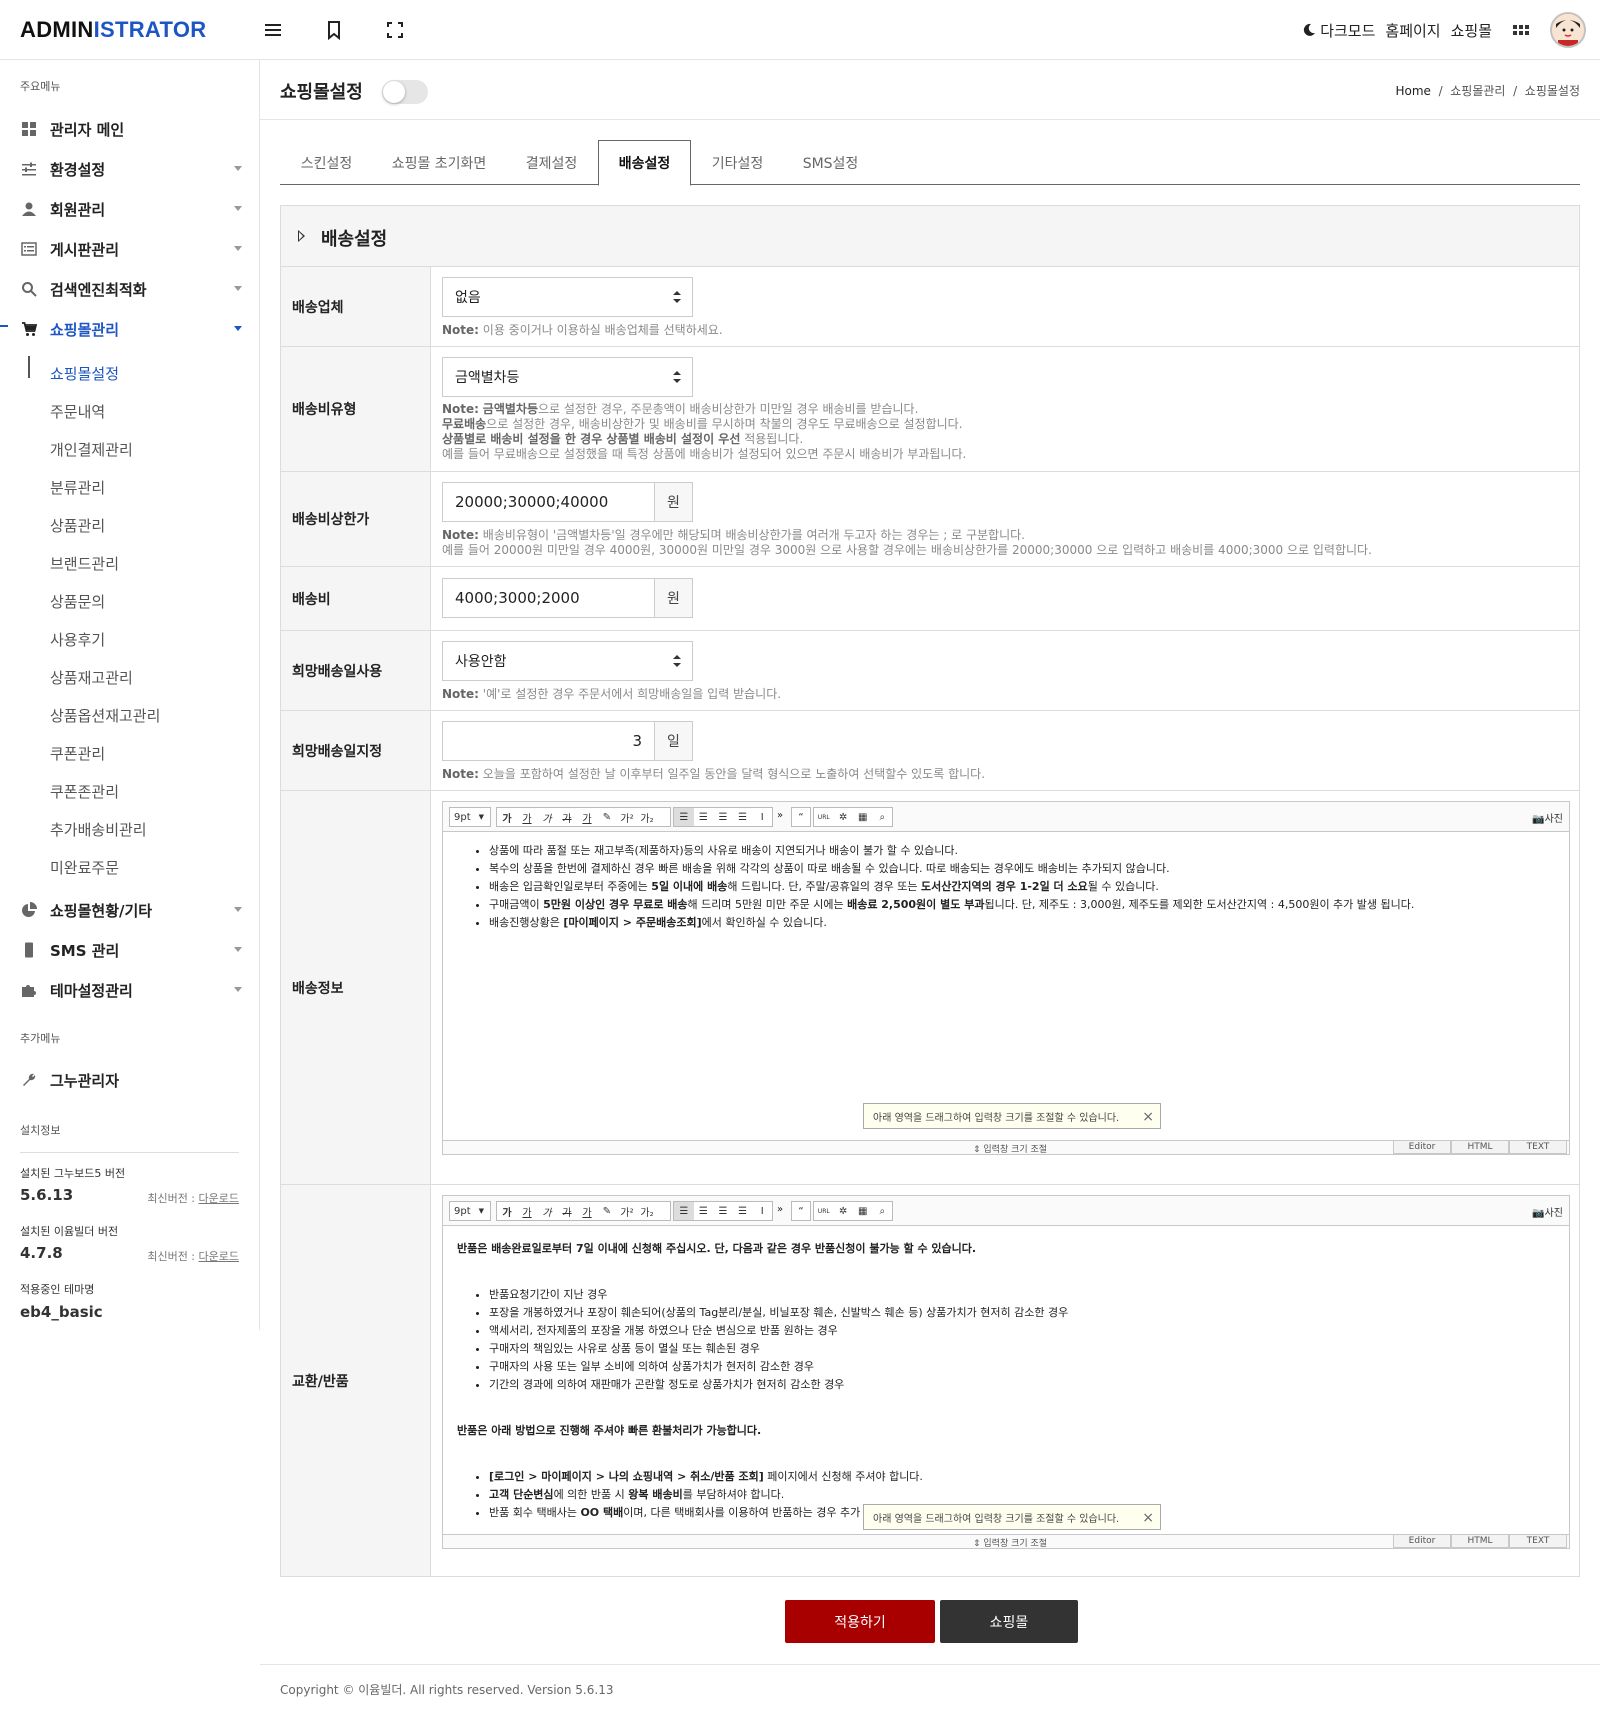 The width and height of the screenshot is (1600, 1710). Describe the element at coordinates (1412, 30) in the screenshot. I see `homepage-link: 홈페이지` at that location.